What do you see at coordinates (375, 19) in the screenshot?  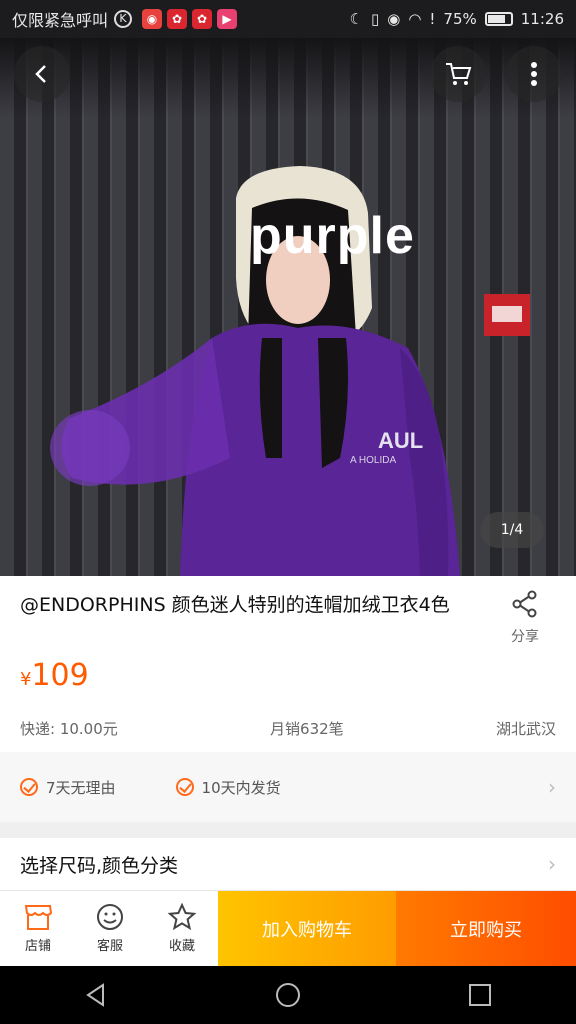 I see `vibrate-icon: ▯` at bounding box center [375, 19].